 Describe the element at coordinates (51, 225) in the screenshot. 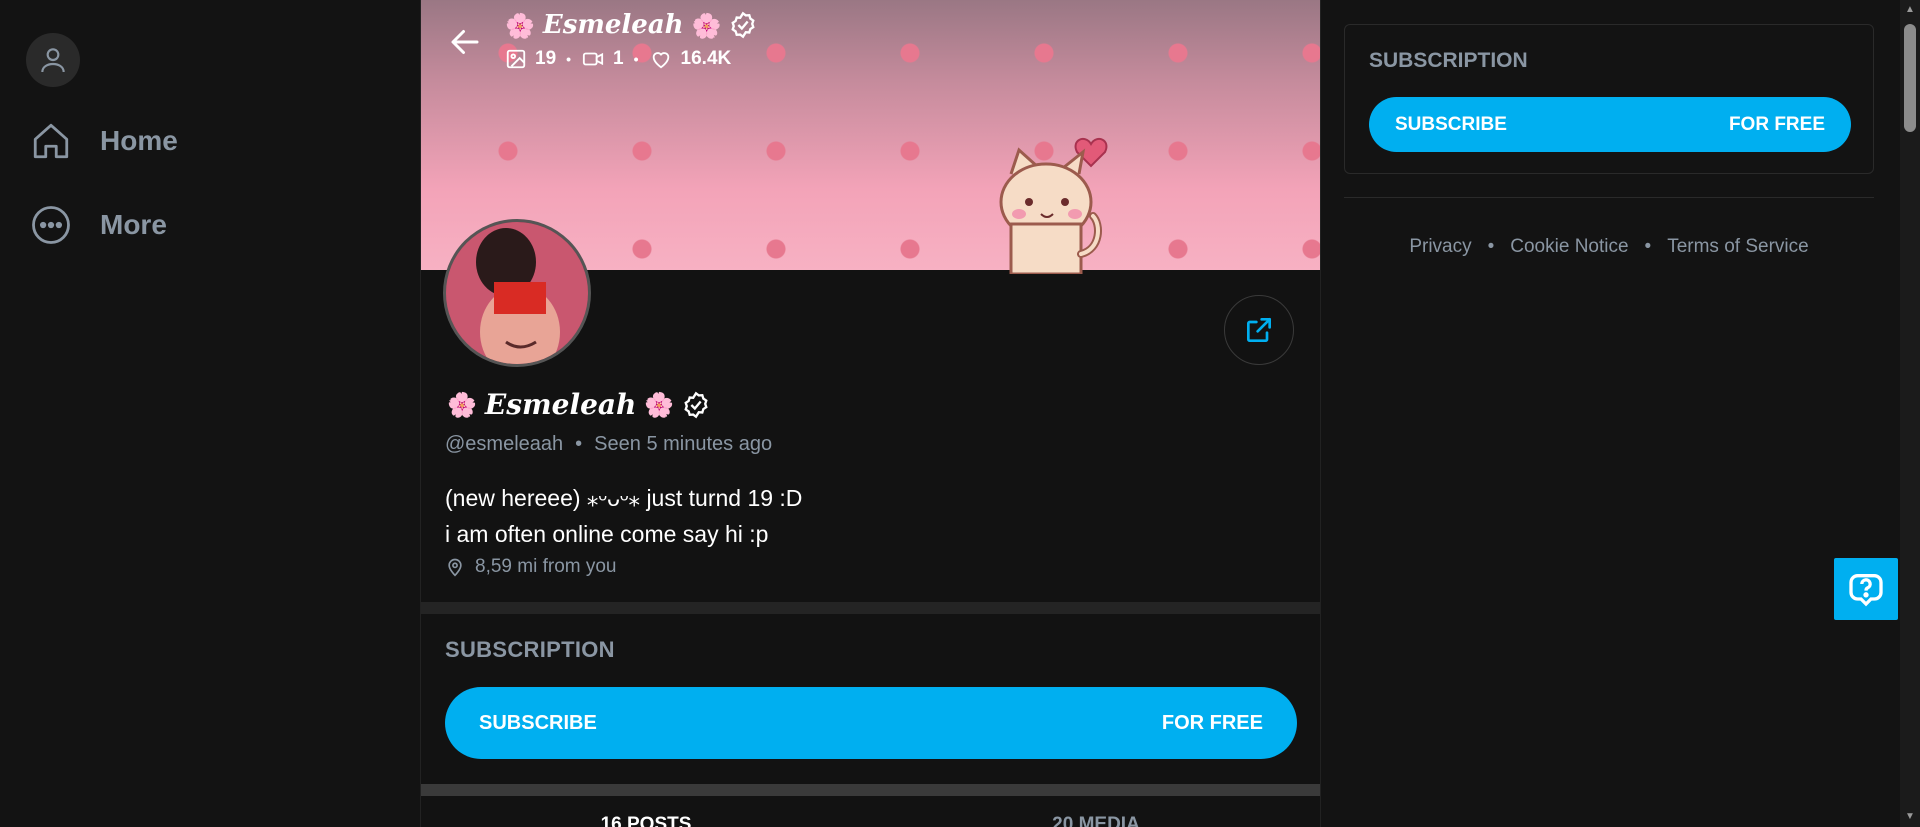

I see `more-icon` at that location.